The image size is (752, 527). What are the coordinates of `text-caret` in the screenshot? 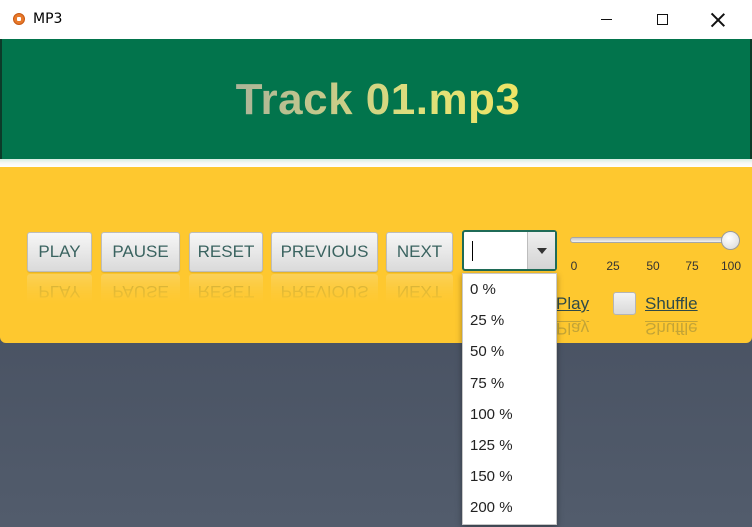 It's located at (472, 251).